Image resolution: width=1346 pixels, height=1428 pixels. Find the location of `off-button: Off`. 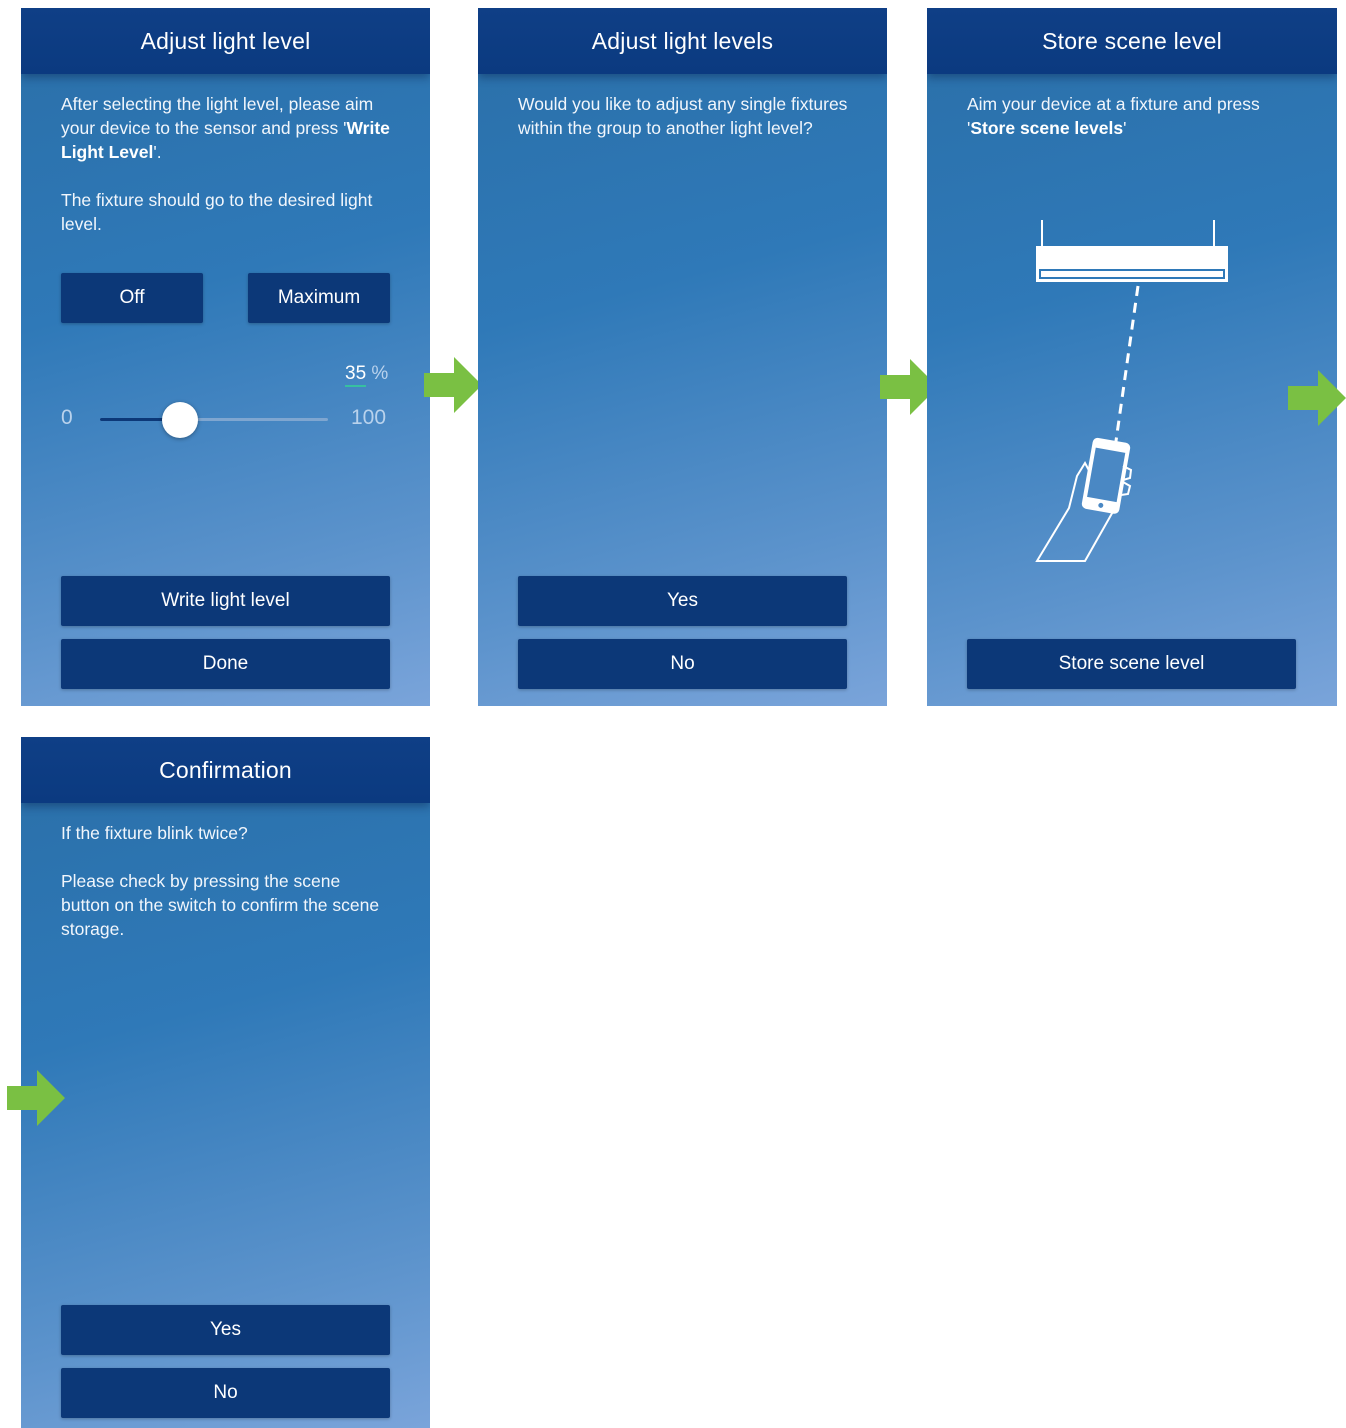

off-button: Off is located at coordinates (132, 298).